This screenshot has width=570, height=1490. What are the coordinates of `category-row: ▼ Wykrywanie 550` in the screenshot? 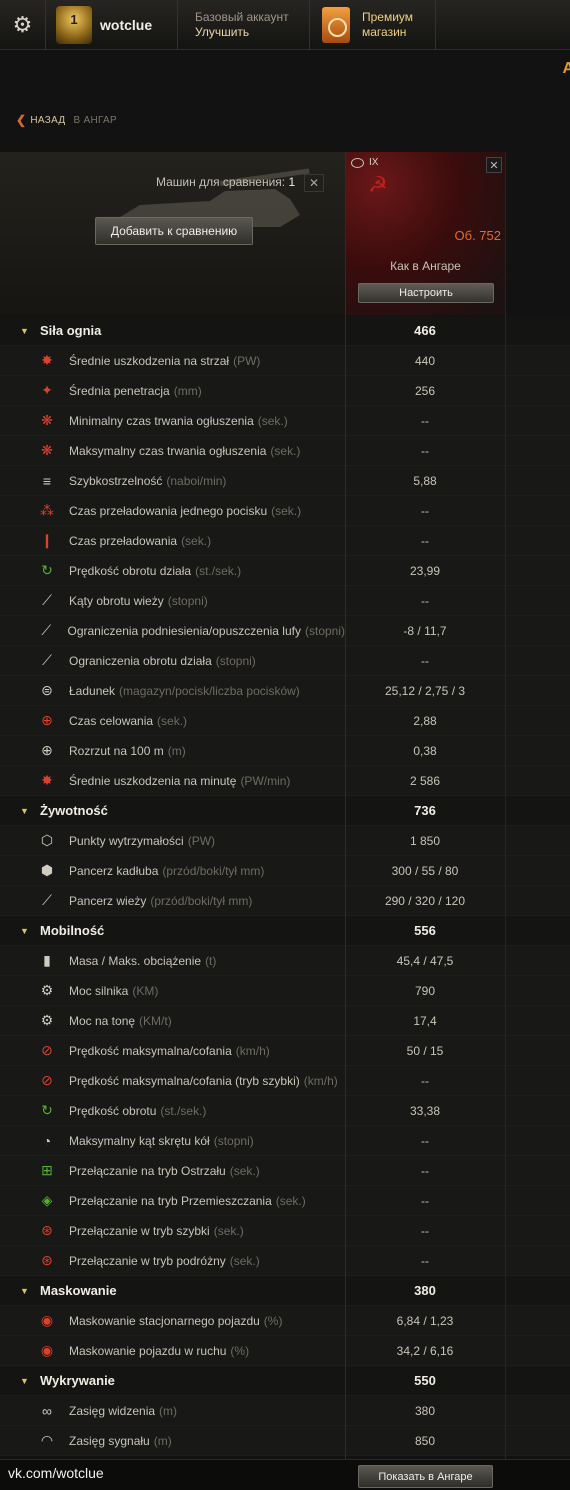 It's located at (285, 1381).